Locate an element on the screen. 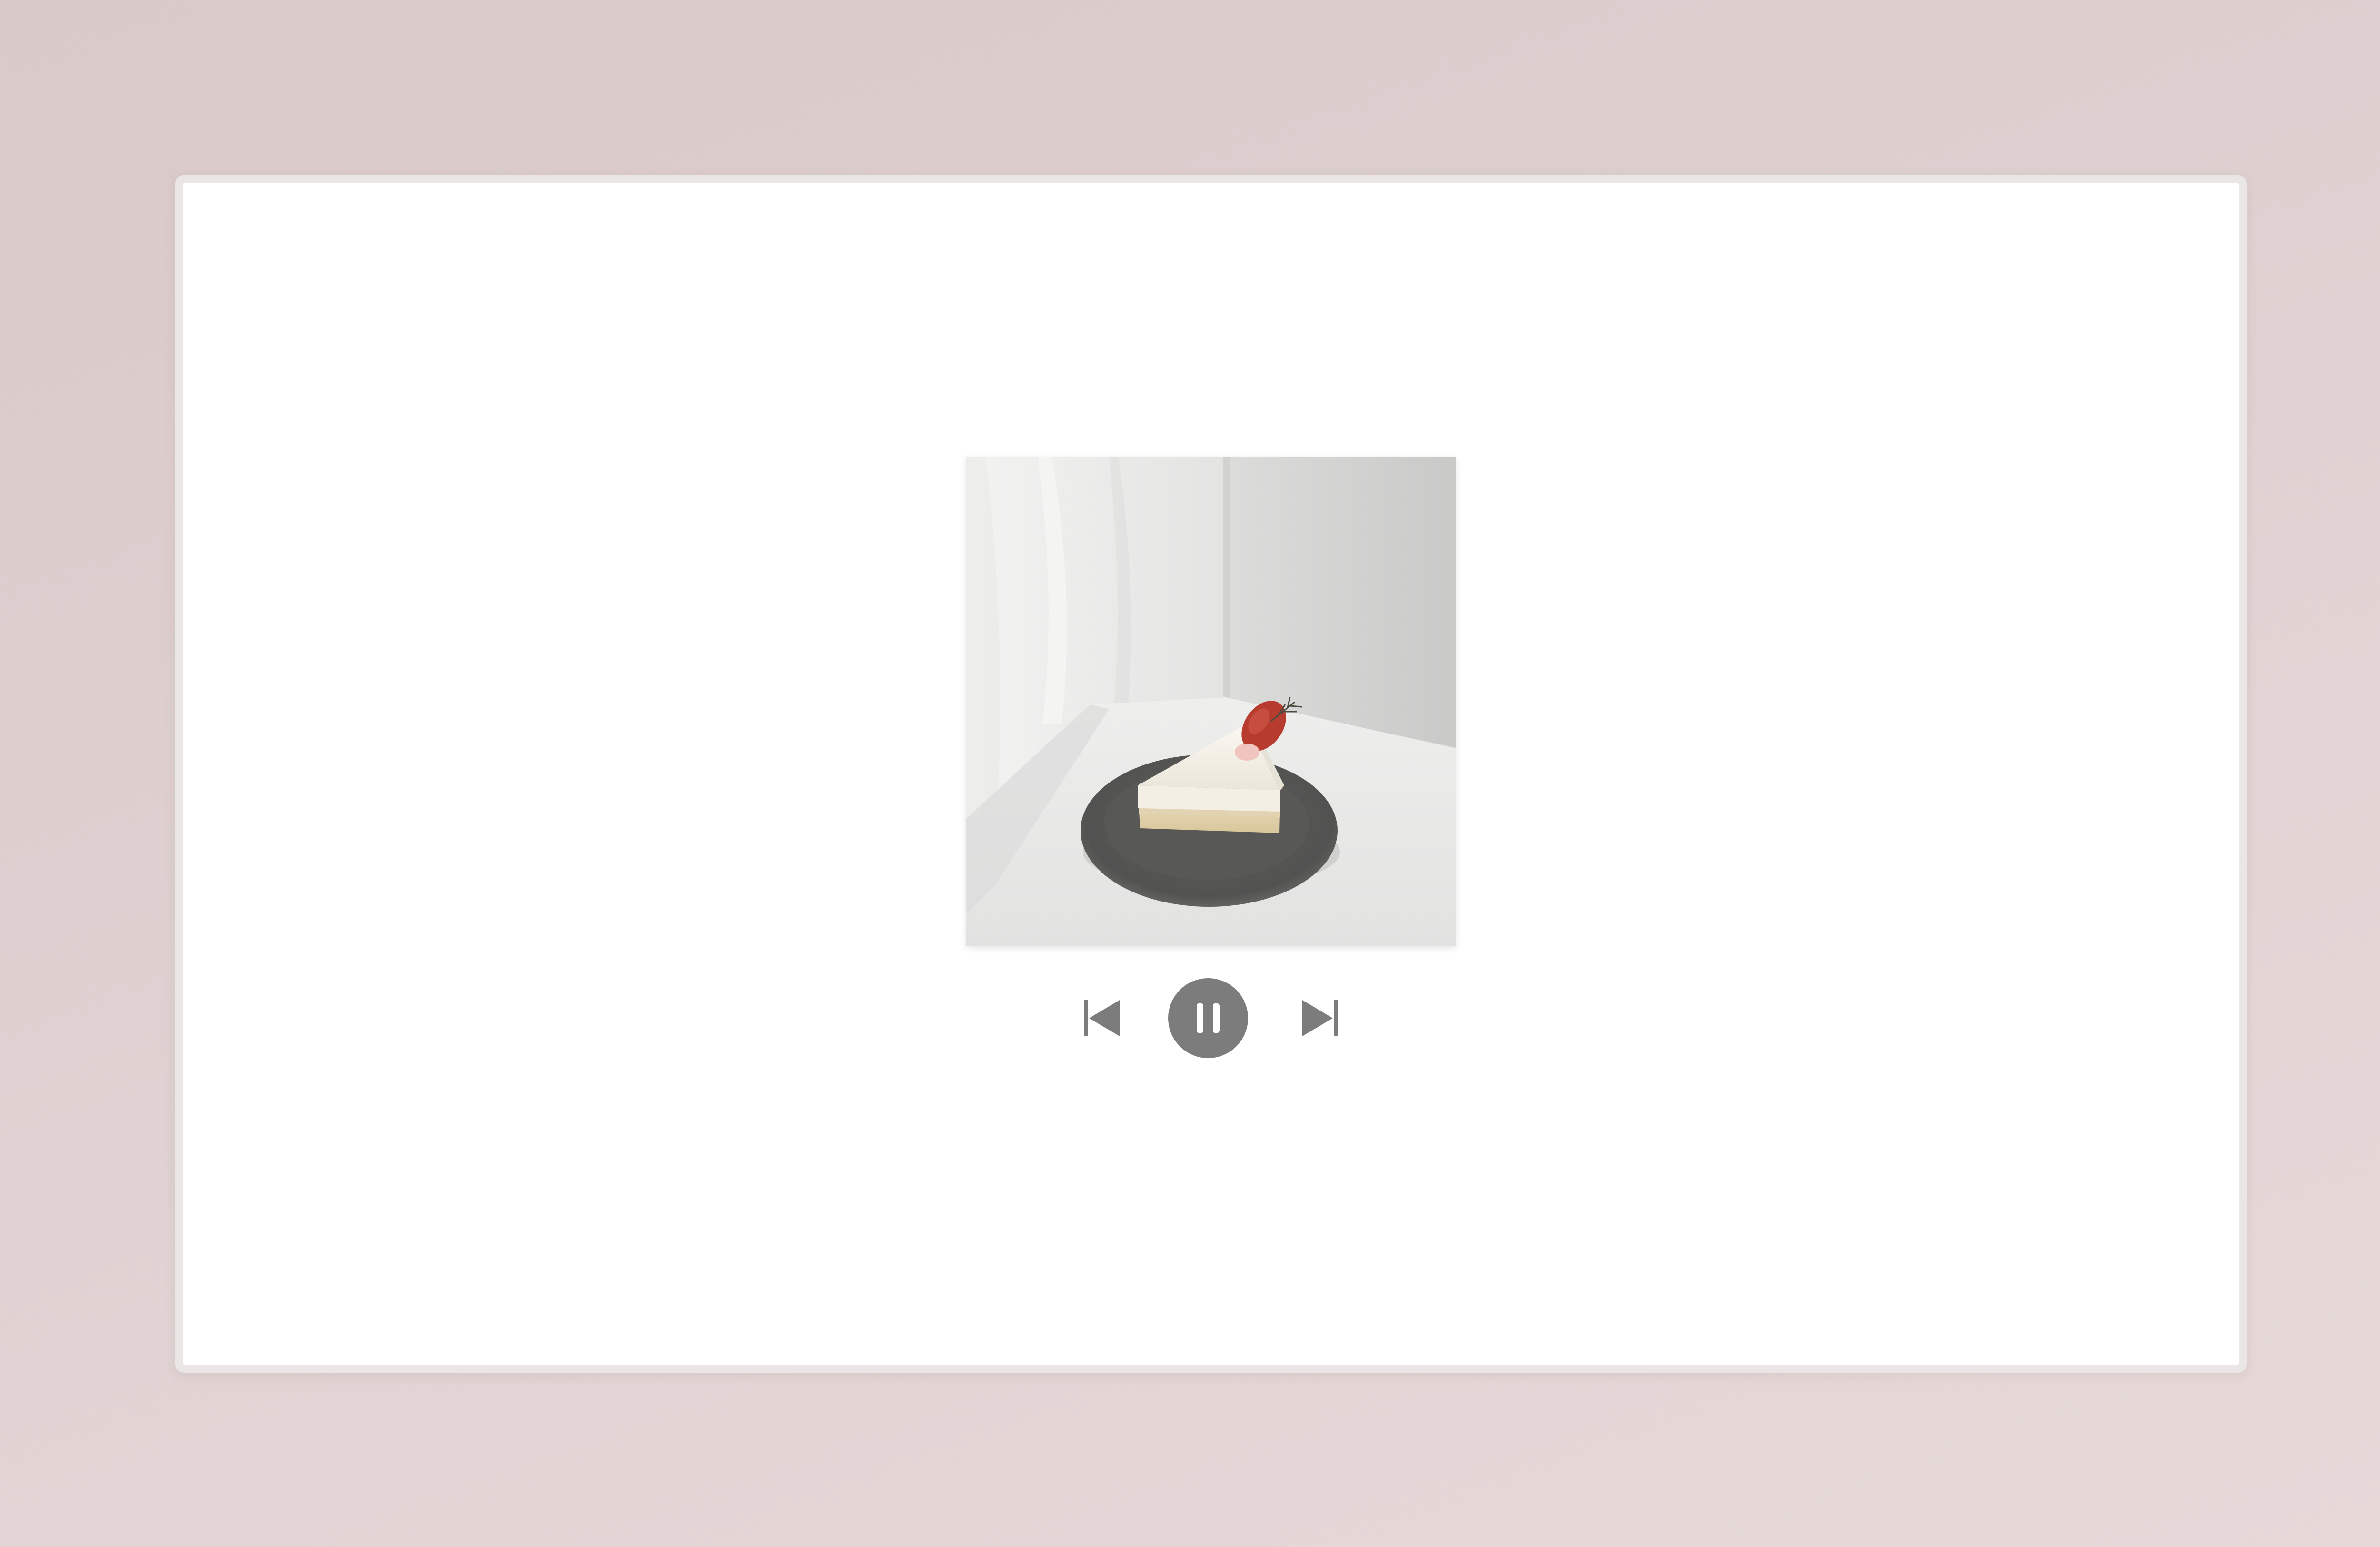 This screenshot has height=1547, width=2380. album-artwork is located at coordinates (1211, 701).